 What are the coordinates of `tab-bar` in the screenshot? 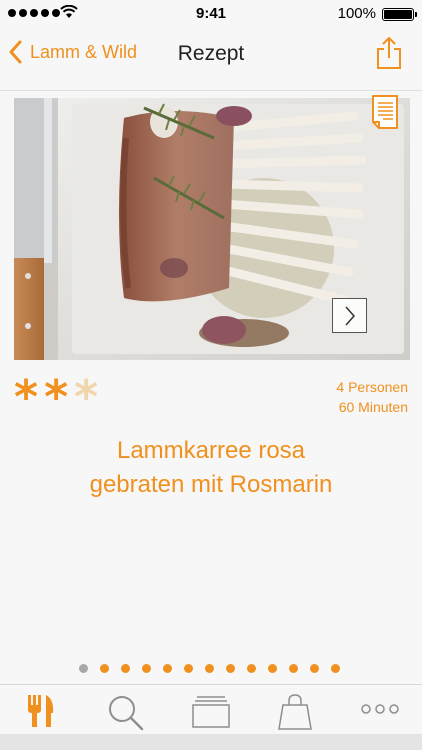 It's located at (211, 709).